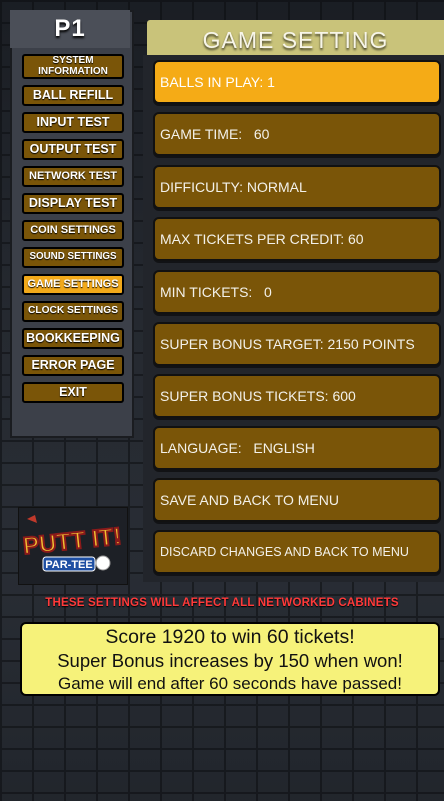 Image resolution: width=444 pixels, height=801 pixels. What do you see at coordinates (73, 66) in the screenshot?
I see `menu-item-system-information: SYSTEM INFORMATION` at bounding box center [73, 66].